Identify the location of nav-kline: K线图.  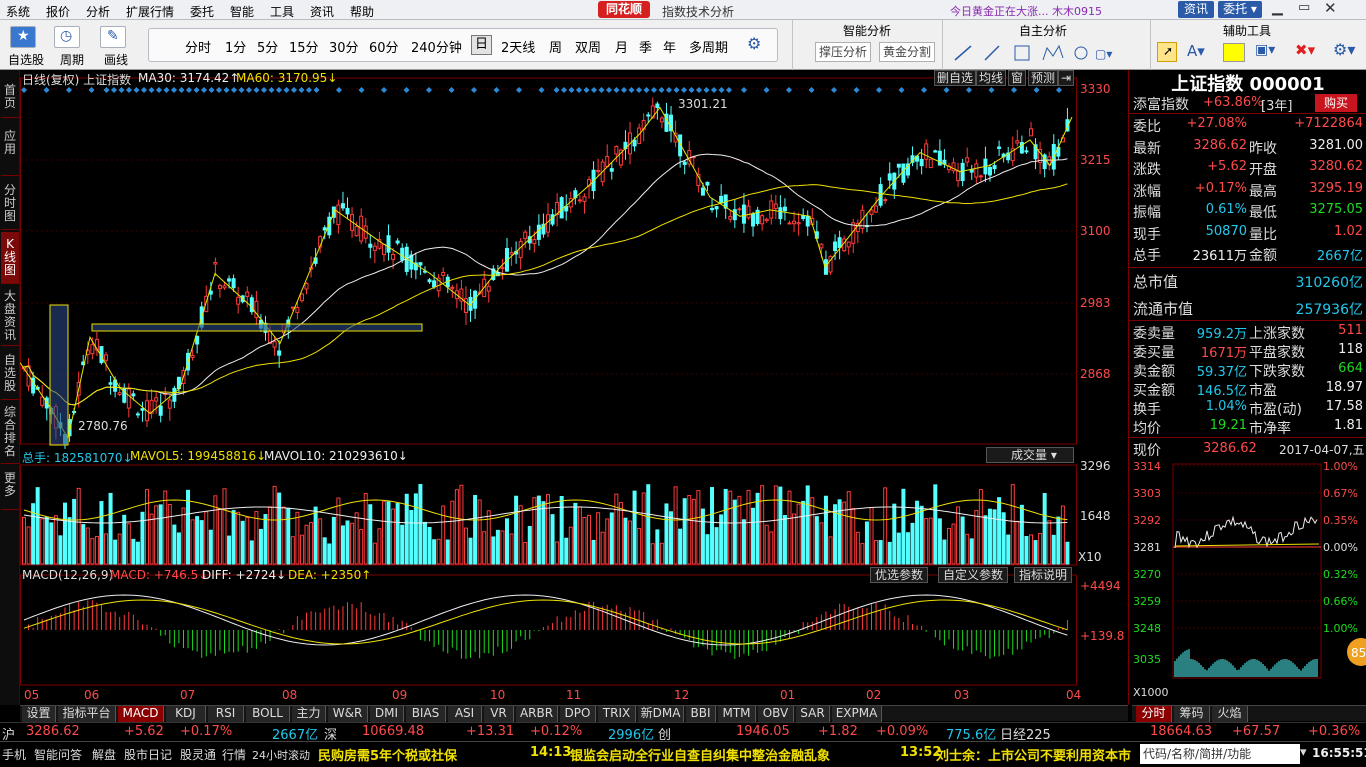
(10, 258).